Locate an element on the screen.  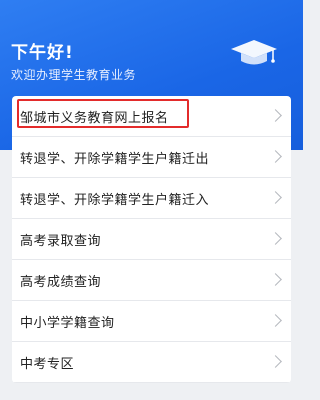
menu-item-label: 转退学、开除学籍学生户籍迁出 is located at coordinates (115, 159).